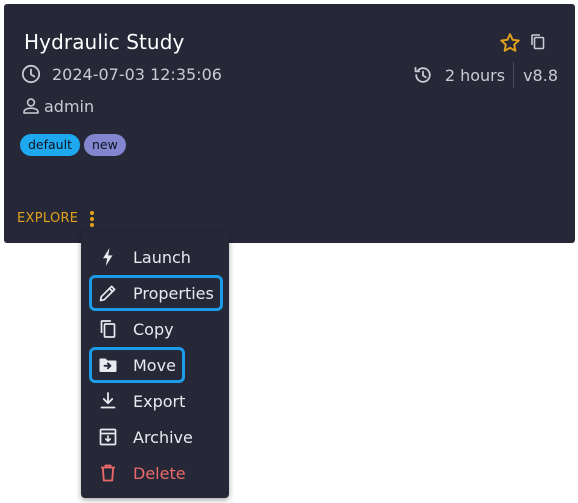 The height and width of the screenshot is (503, 578). I want to click on card-title: Hydraulic Study, so click(104, 42).